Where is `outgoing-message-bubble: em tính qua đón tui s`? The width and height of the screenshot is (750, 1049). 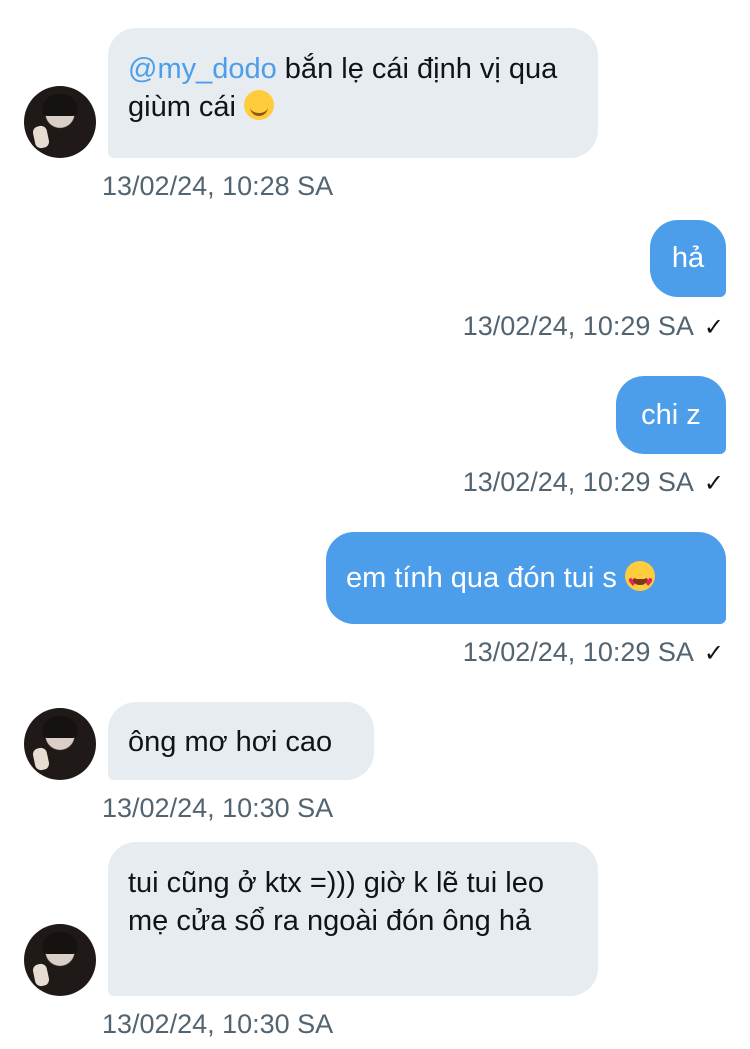 outgoing-message-bubble: em tính qua đón tui s is located at coordinates (526, 578).